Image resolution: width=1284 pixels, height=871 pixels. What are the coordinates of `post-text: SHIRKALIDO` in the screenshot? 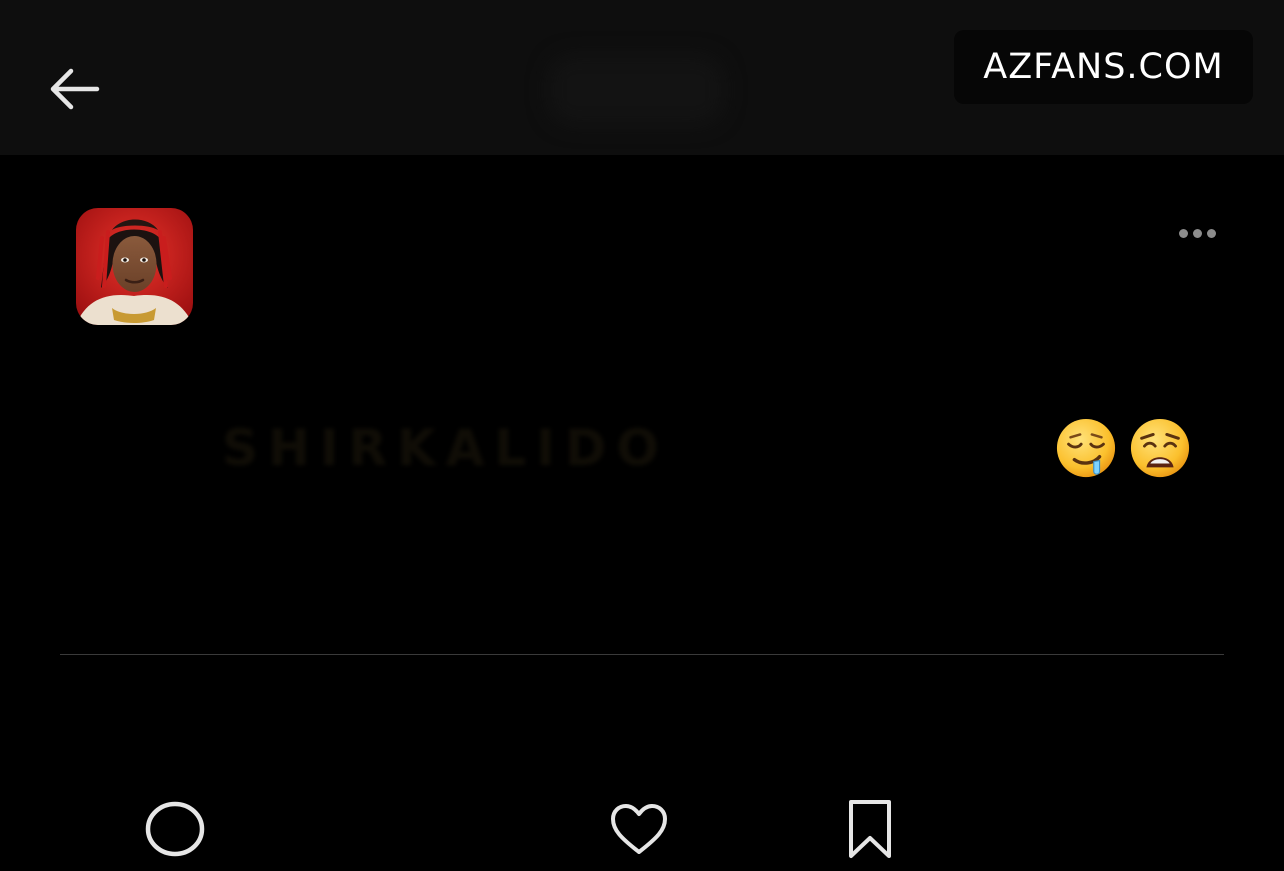 It's located at (445, 448).